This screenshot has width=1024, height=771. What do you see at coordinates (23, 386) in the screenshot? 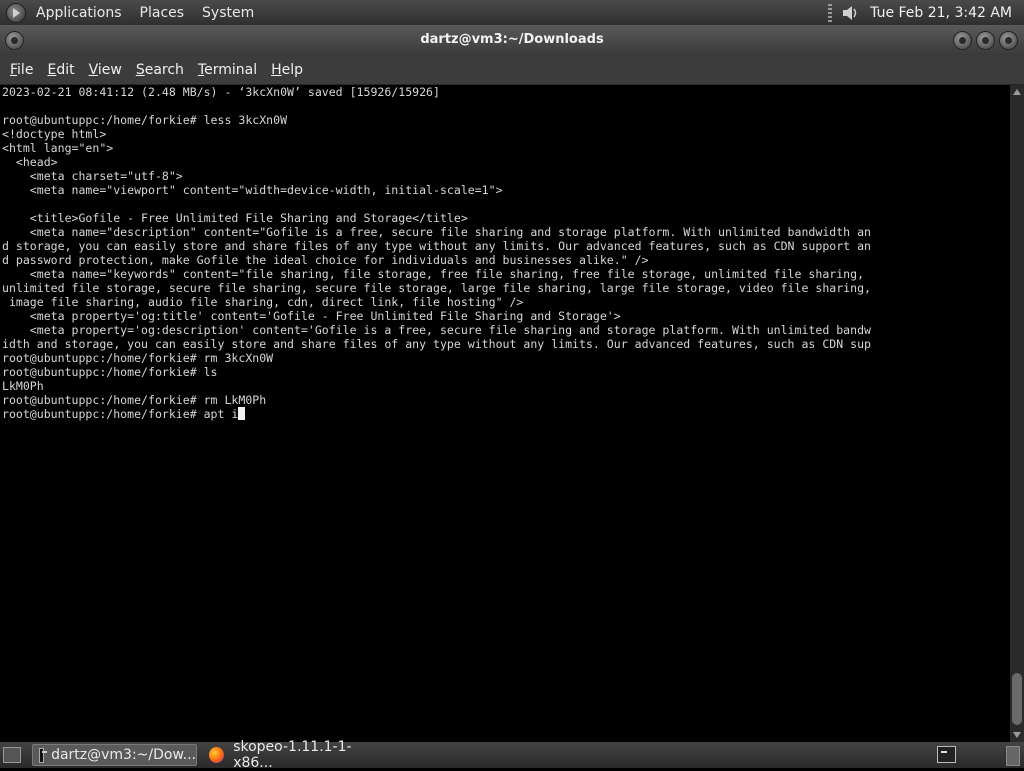
I see `terminal-line: LkM0Ph` at bounding box center [23, 386].